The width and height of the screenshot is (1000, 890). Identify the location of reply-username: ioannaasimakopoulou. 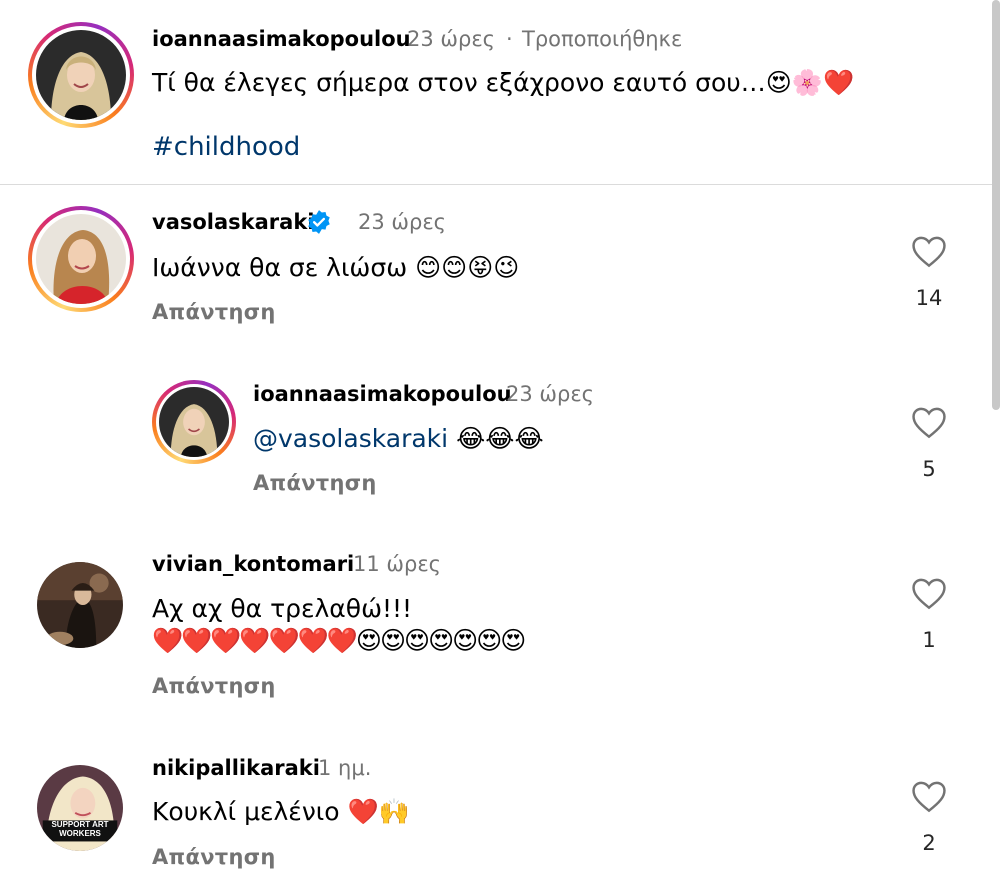
(382, 394).